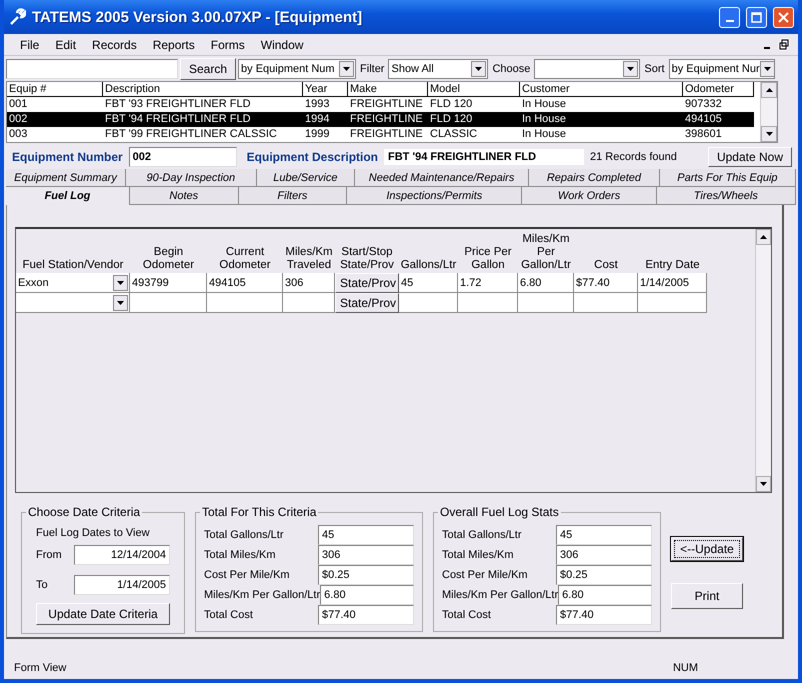  Describe the element at coordinates (65, 45) in the screenshot. I see `menu-item: Edit` at that location.